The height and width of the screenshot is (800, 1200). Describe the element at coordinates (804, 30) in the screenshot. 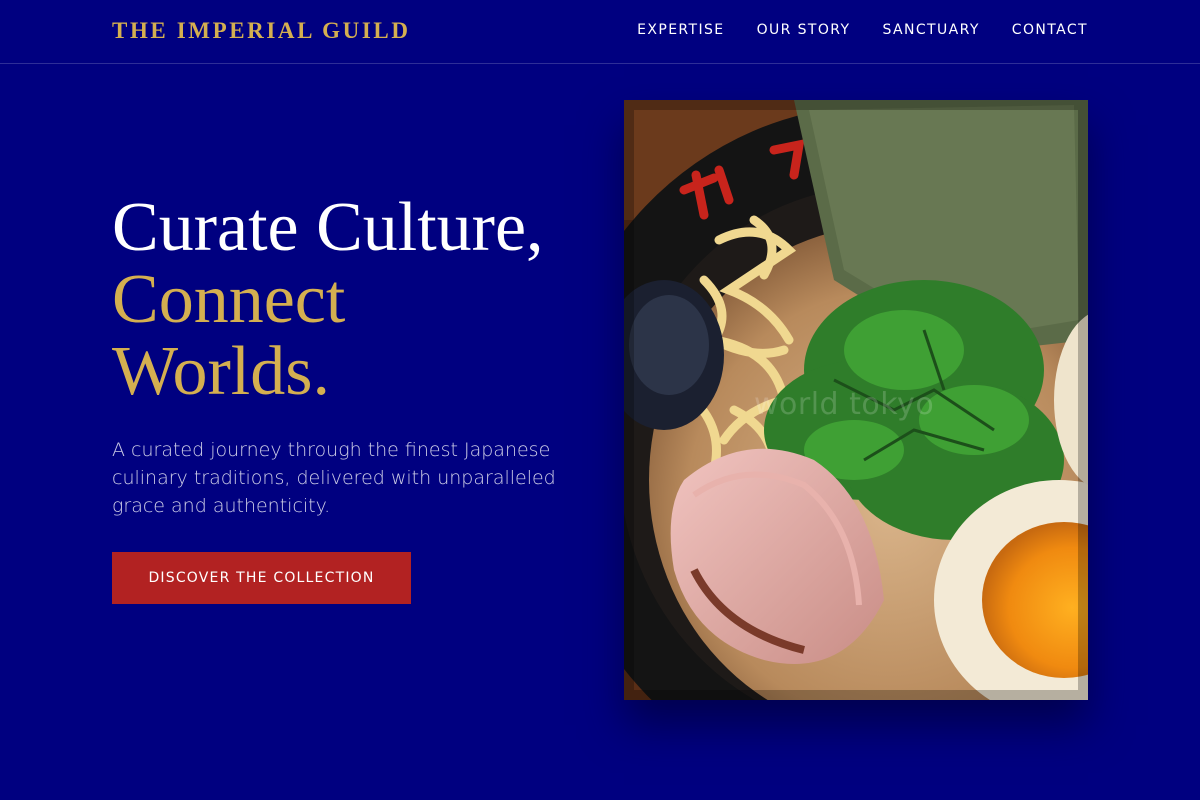

I see `nav-our-story: OUR STORY` at that location.